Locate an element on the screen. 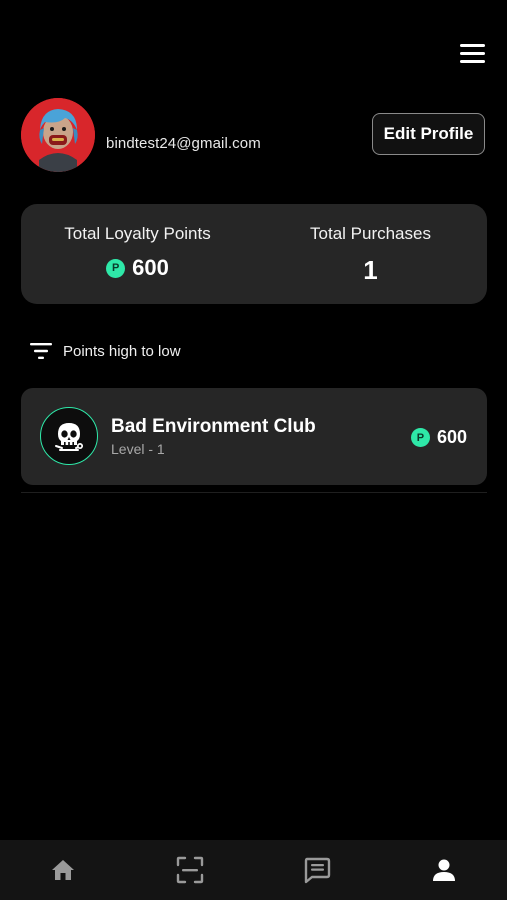 The width and height of the screenshot is (507, 900). bottom-nav is located at coordinates (253, 870).